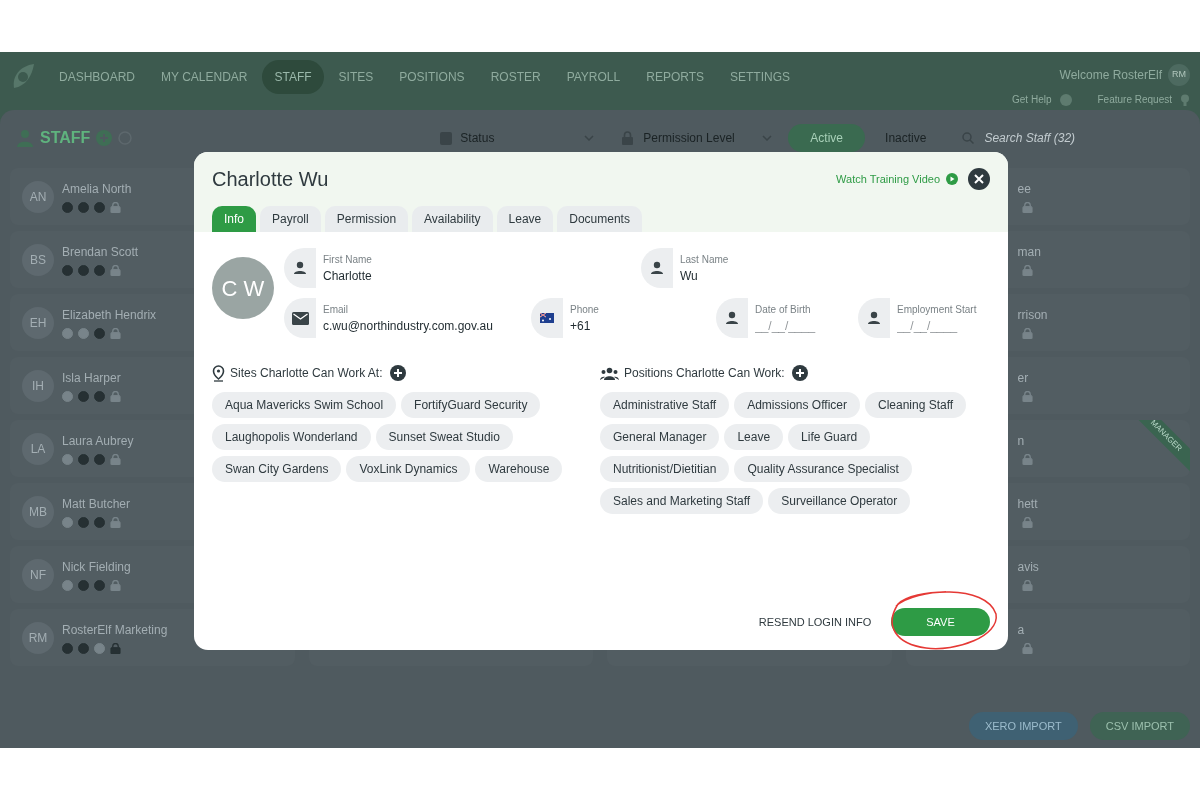  Describe the element at coordinates (940, 622) in the screenshot. I see `save-button: SAVE` at that location.